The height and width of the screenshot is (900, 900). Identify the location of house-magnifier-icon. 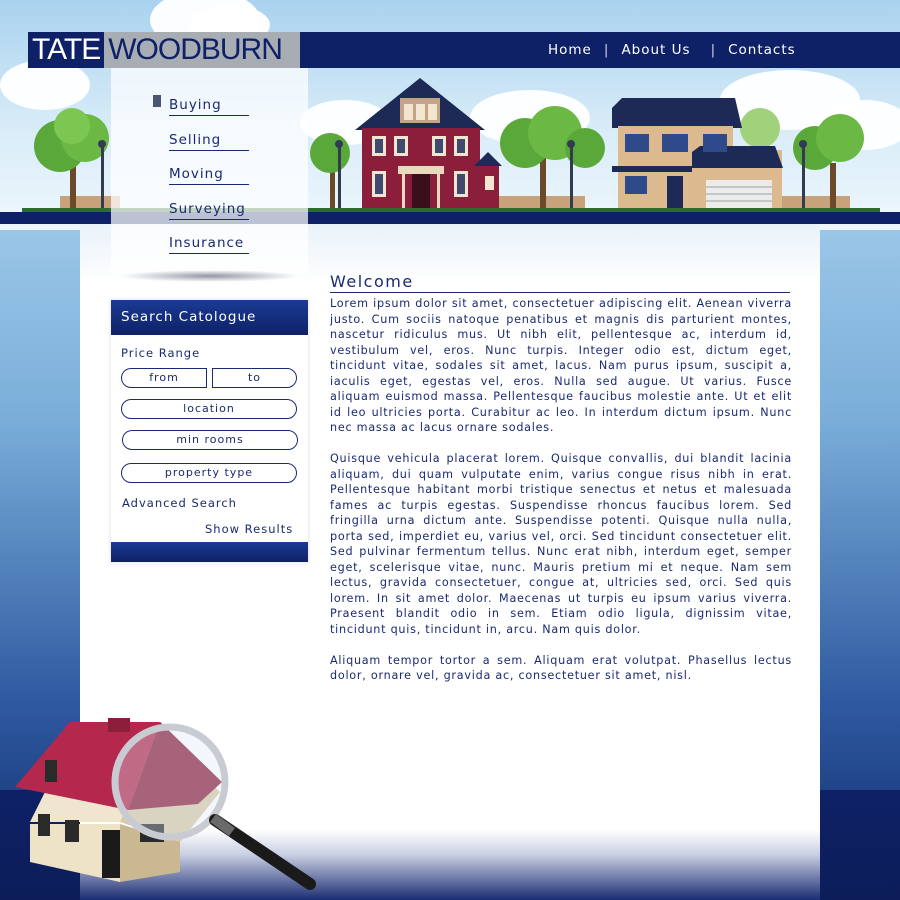
(165, 804).